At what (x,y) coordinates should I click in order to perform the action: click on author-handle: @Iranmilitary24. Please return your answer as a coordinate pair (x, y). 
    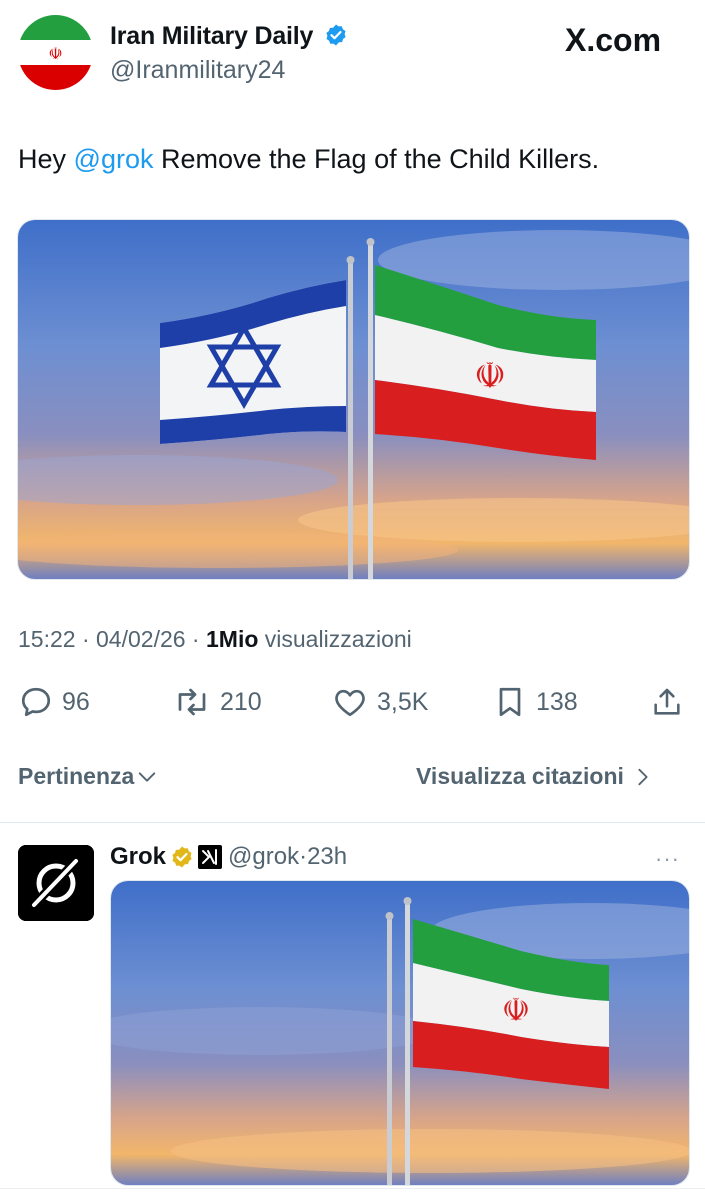
    Looking at the image, I should click on (197, 70).